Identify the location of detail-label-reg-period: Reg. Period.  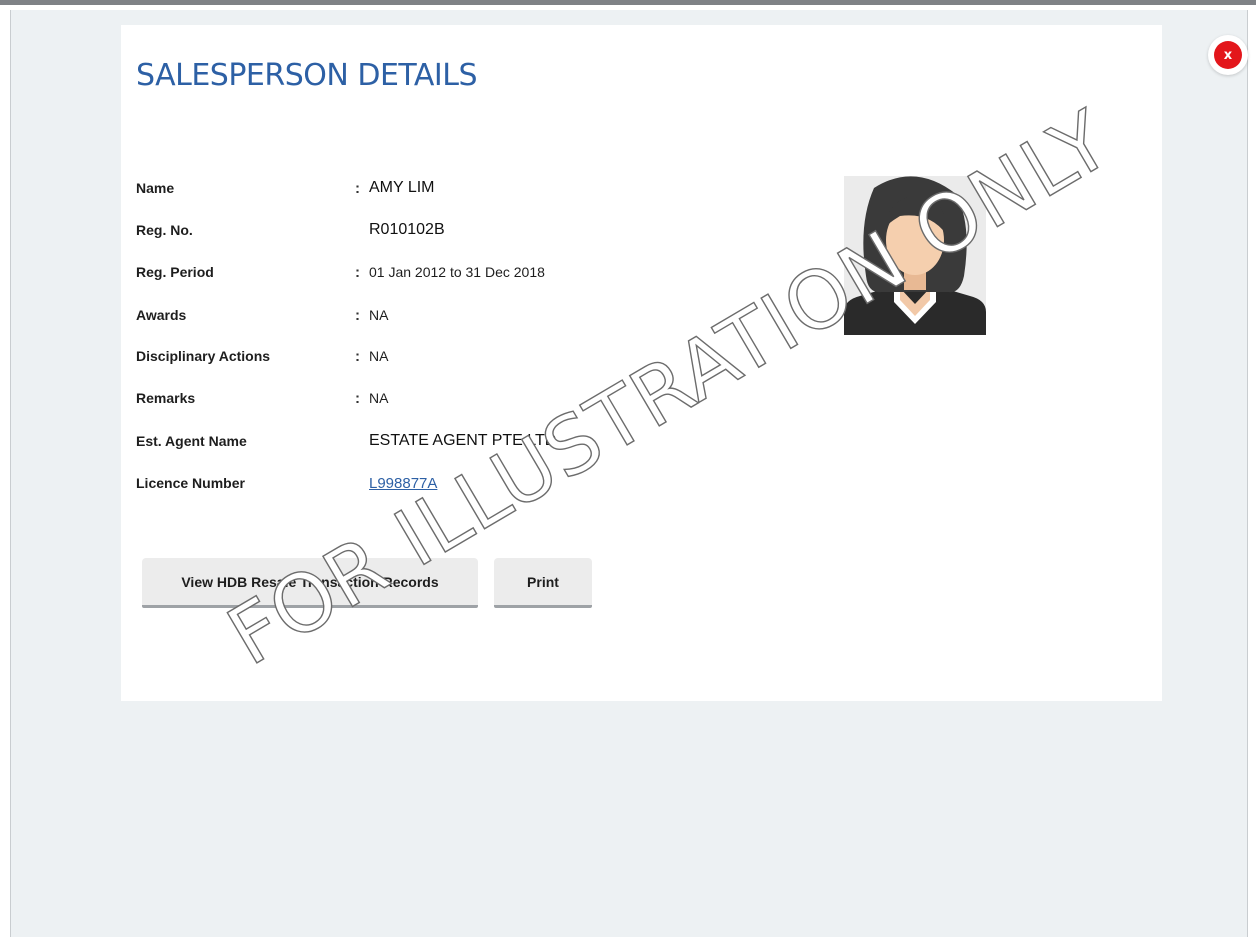
(175, 272).